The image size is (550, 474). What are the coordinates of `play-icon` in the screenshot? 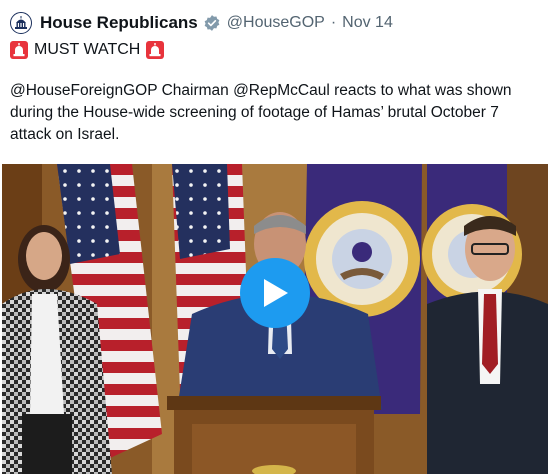 It's located at (276, 293).